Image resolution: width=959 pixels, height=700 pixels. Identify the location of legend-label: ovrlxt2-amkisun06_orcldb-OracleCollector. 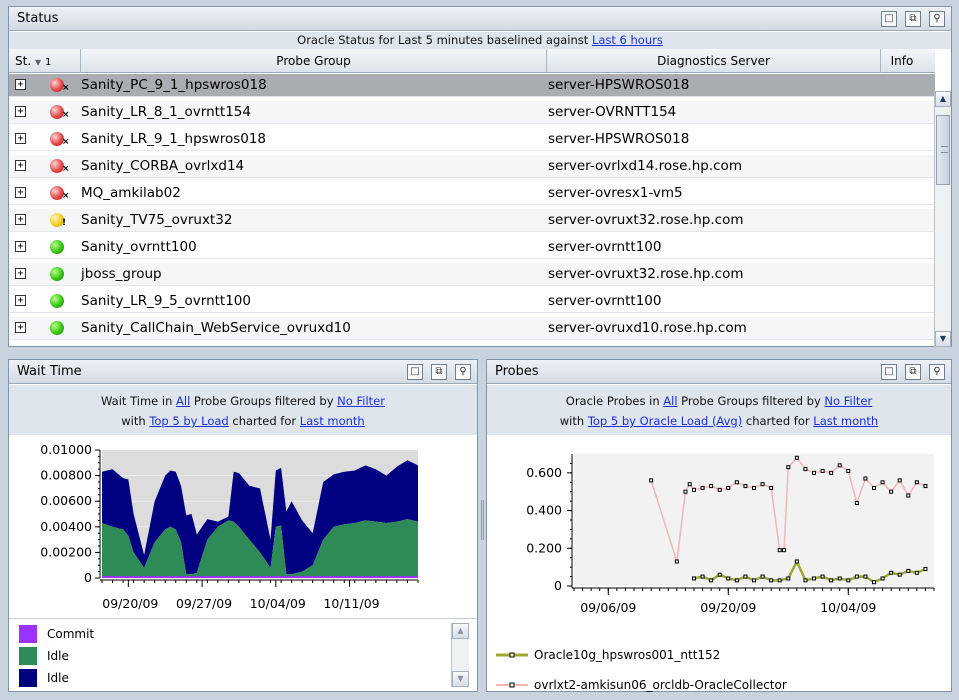
(660, 685).